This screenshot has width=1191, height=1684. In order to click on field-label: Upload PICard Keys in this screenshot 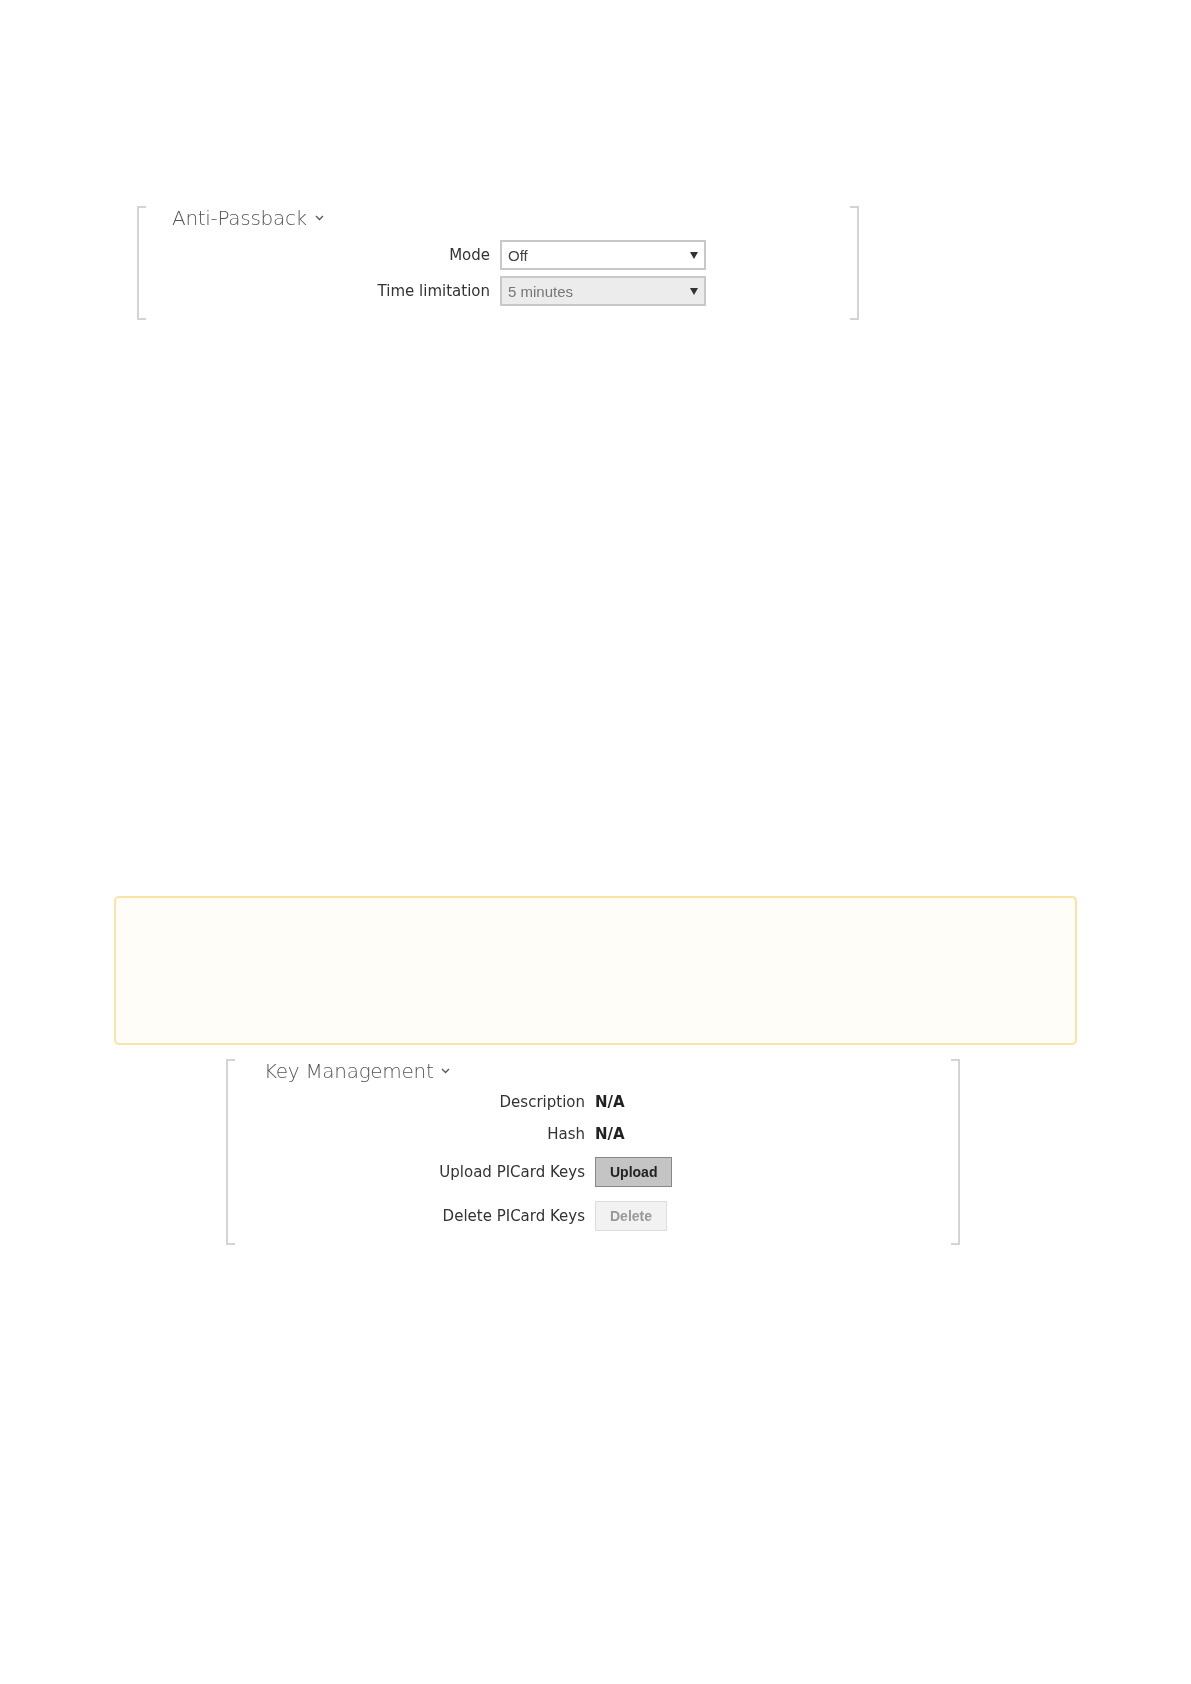, I will do `click(512, 1172)`.